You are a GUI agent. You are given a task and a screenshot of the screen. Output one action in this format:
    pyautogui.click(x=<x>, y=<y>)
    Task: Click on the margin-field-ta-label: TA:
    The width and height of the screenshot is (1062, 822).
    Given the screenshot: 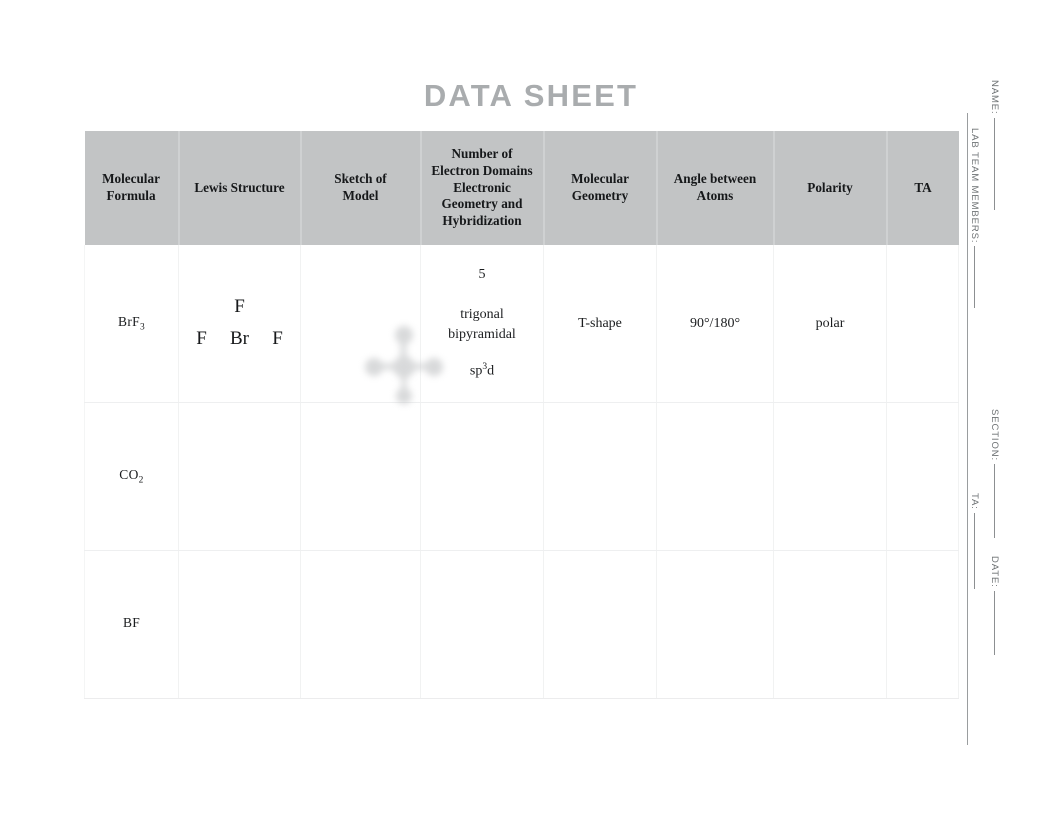 What is the action you would take?
    pyautogui.click(x=974, y=501)
    